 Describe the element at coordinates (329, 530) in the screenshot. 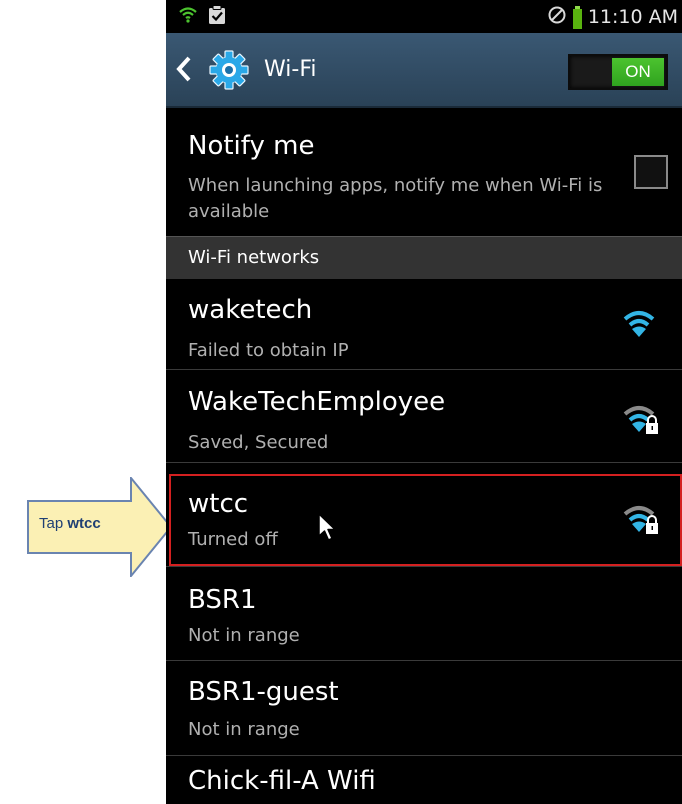

I see `mouse-pointer-icon` at that location.